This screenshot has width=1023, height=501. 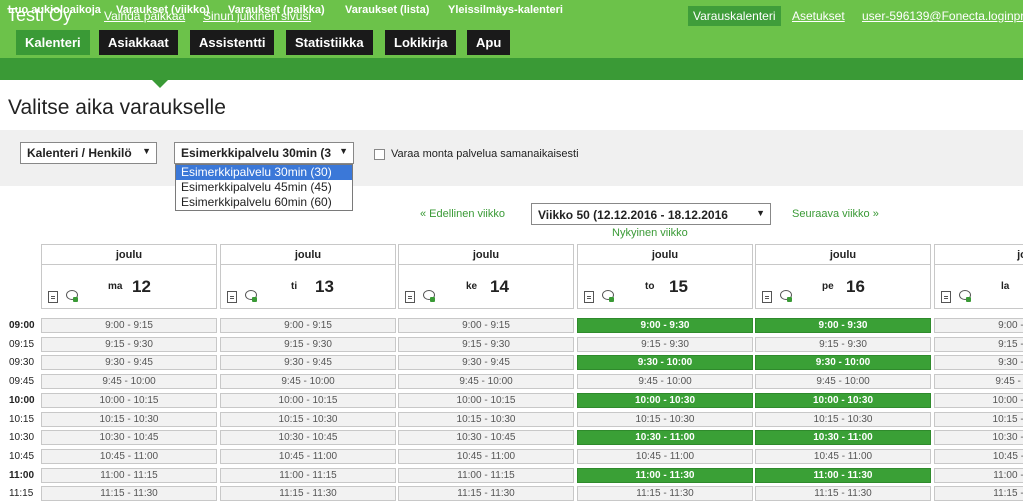 I want to click on service-select-value: Esimerkkipalvelu 30min (3, so click(x=256, y=153).